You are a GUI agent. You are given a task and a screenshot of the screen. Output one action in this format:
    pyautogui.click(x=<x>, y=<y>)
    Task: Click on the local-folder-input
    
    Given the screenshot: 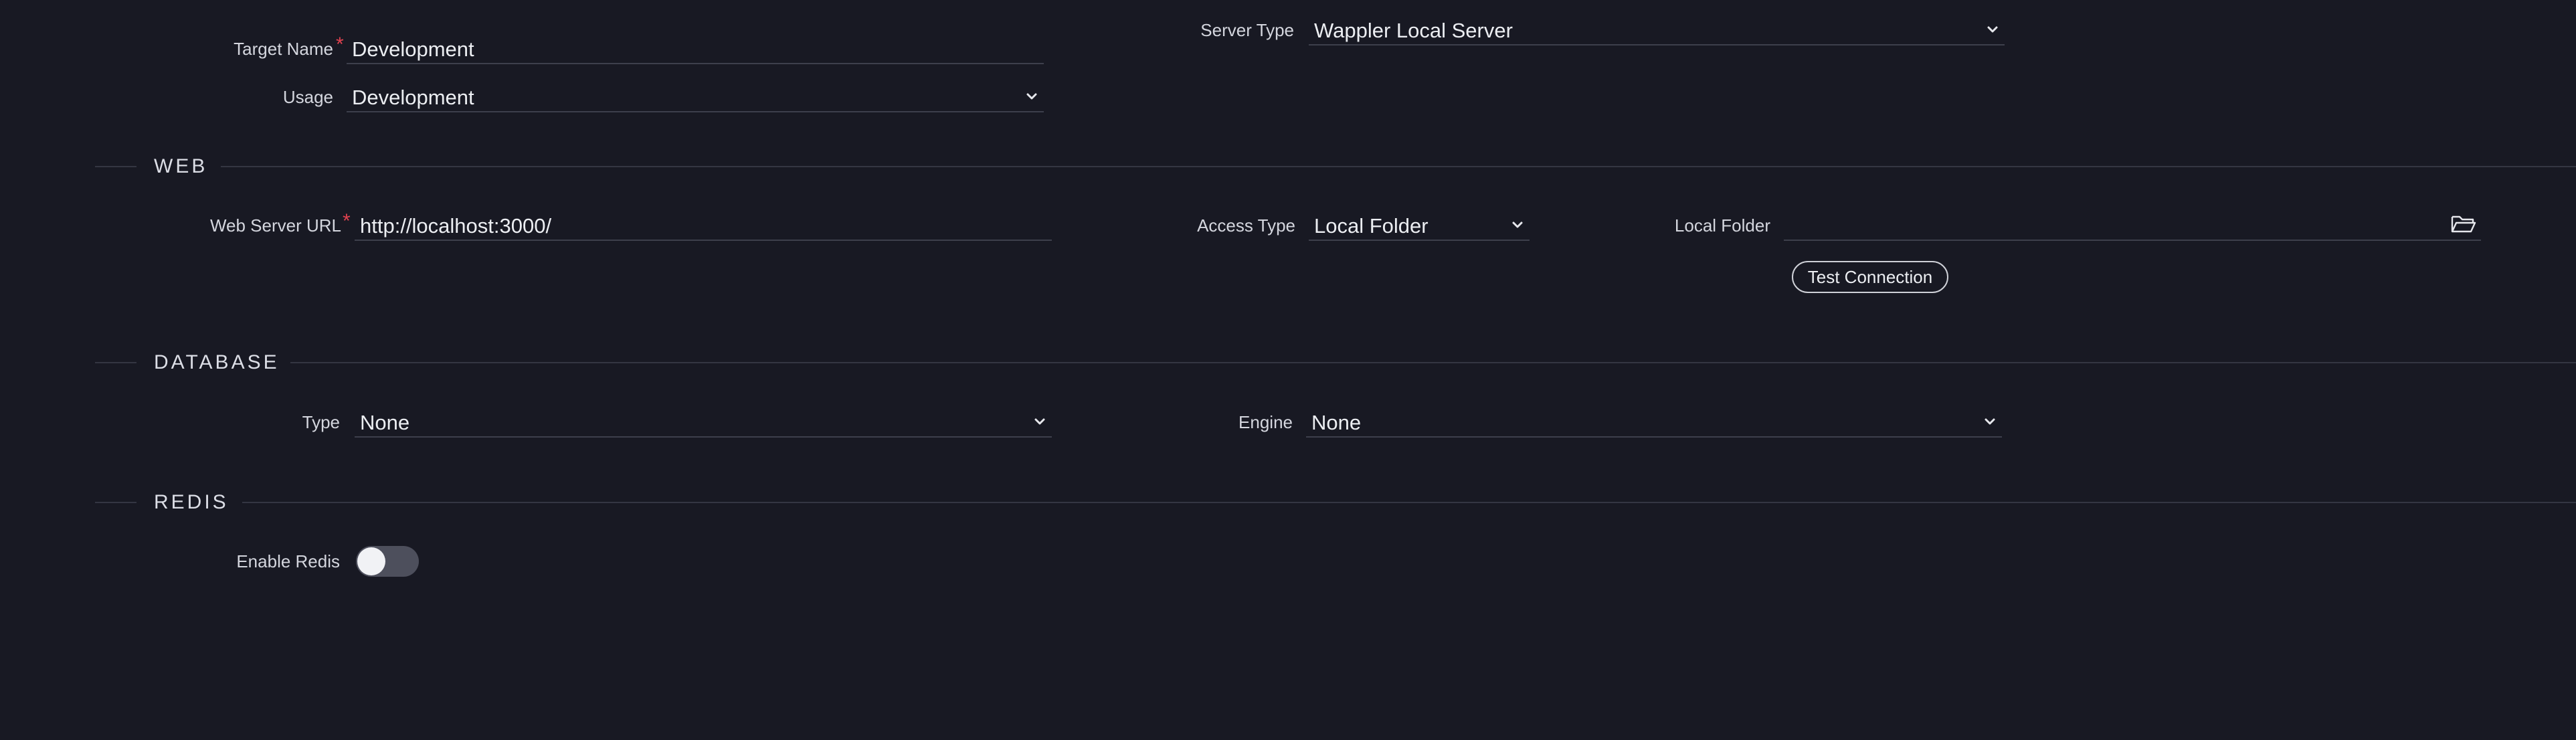 What is the action you would take?
    pyautogui.click(x=2132, y=226)
    